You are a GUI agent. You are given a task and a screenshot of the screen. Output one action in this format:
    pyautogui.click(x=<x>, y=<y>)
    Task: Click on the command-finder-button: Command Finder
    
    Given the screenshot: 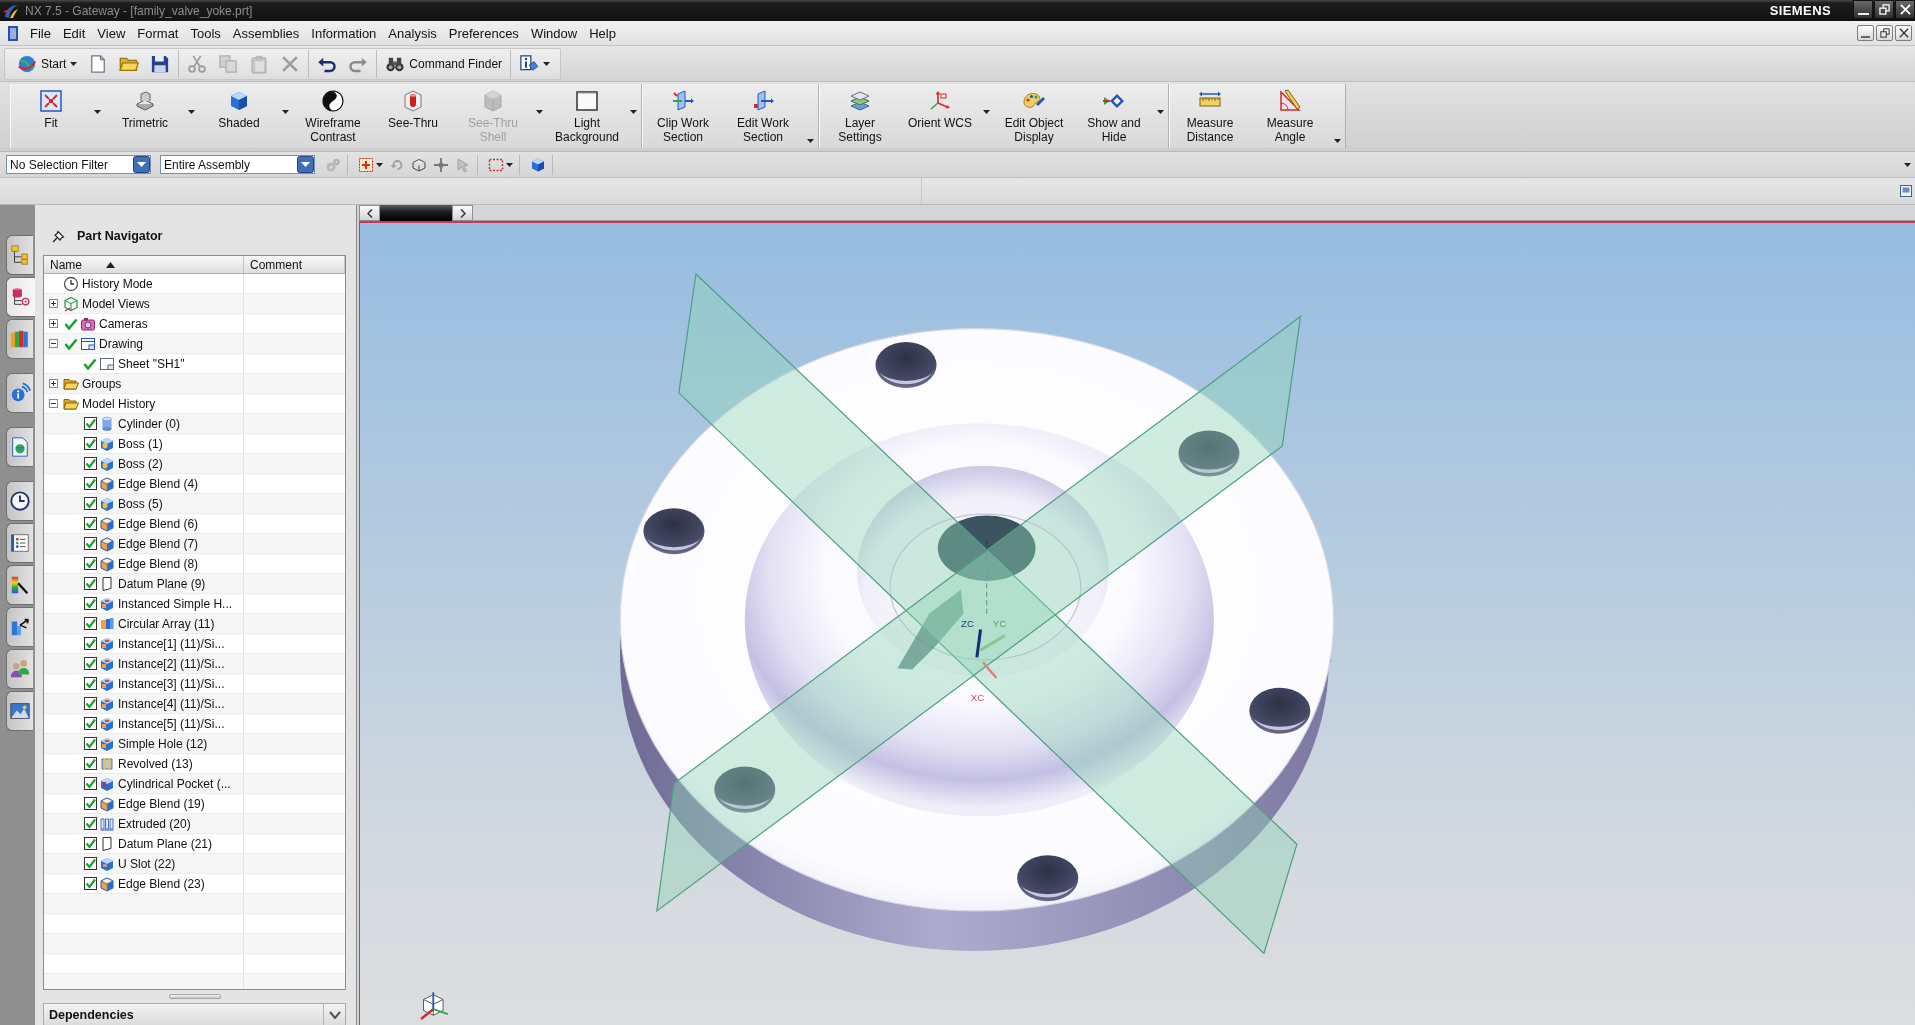 What is the action you would take?
    pyautogui.click(x=444, y=63)
    